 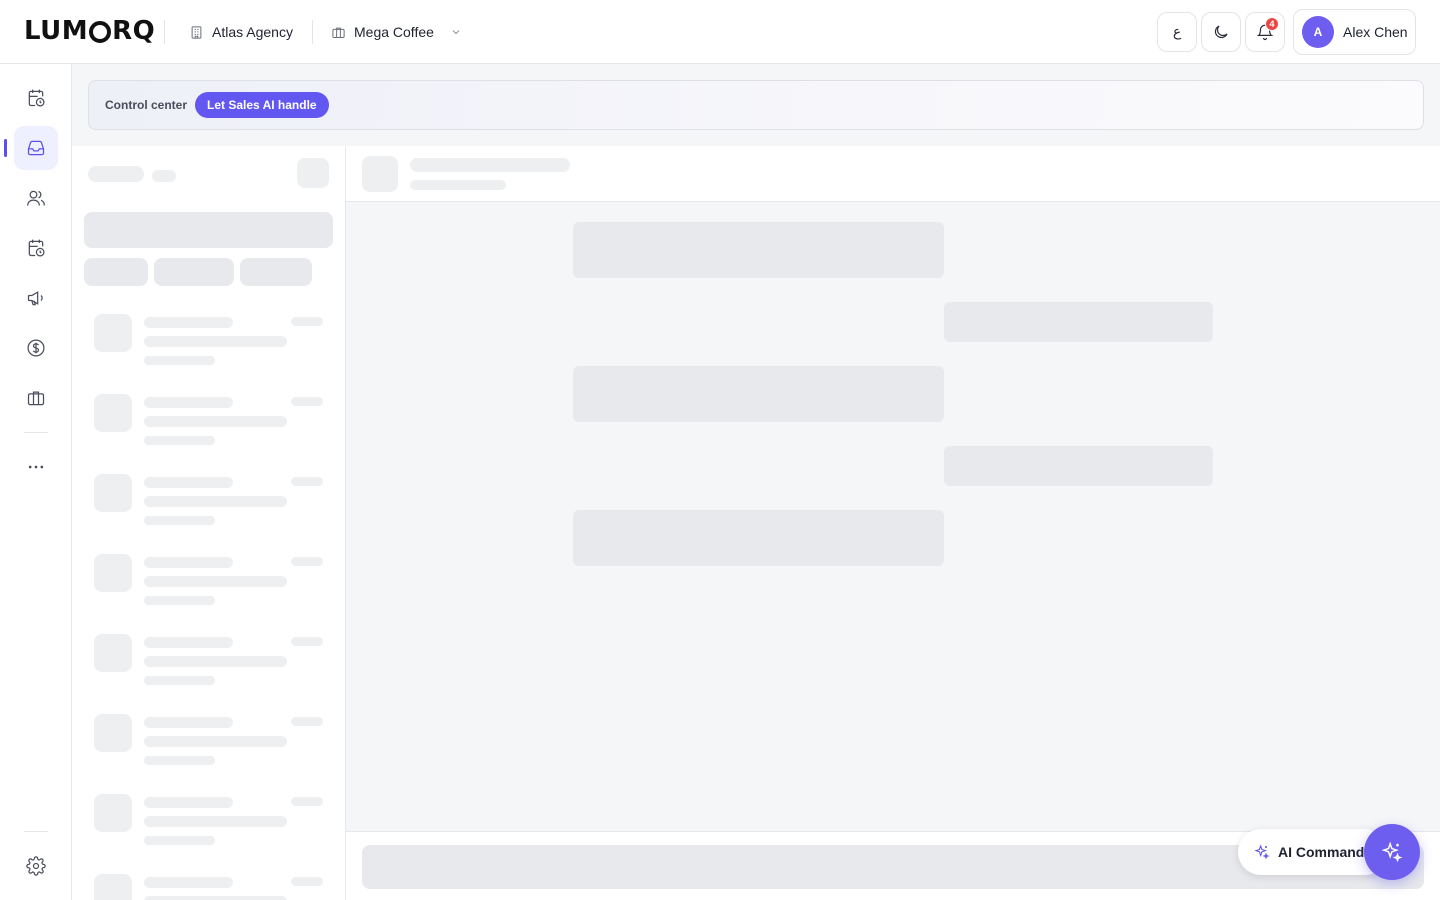 I want to click on inbox-icon, so click(x=36, y=148).